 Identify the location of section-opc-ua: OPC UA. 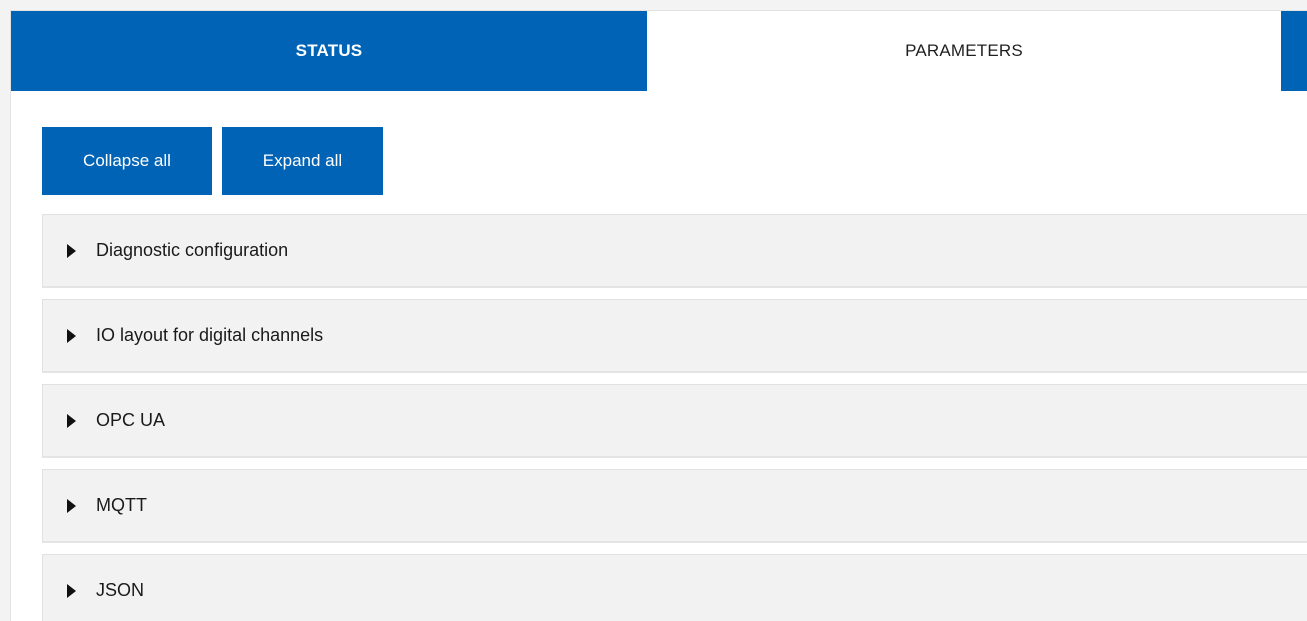
(674, 421).